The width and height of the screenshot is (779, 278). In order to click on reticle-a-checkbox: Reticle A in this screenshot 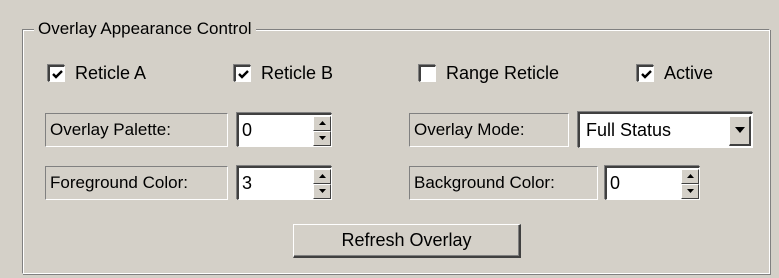, I will do `click(97, 73)`.